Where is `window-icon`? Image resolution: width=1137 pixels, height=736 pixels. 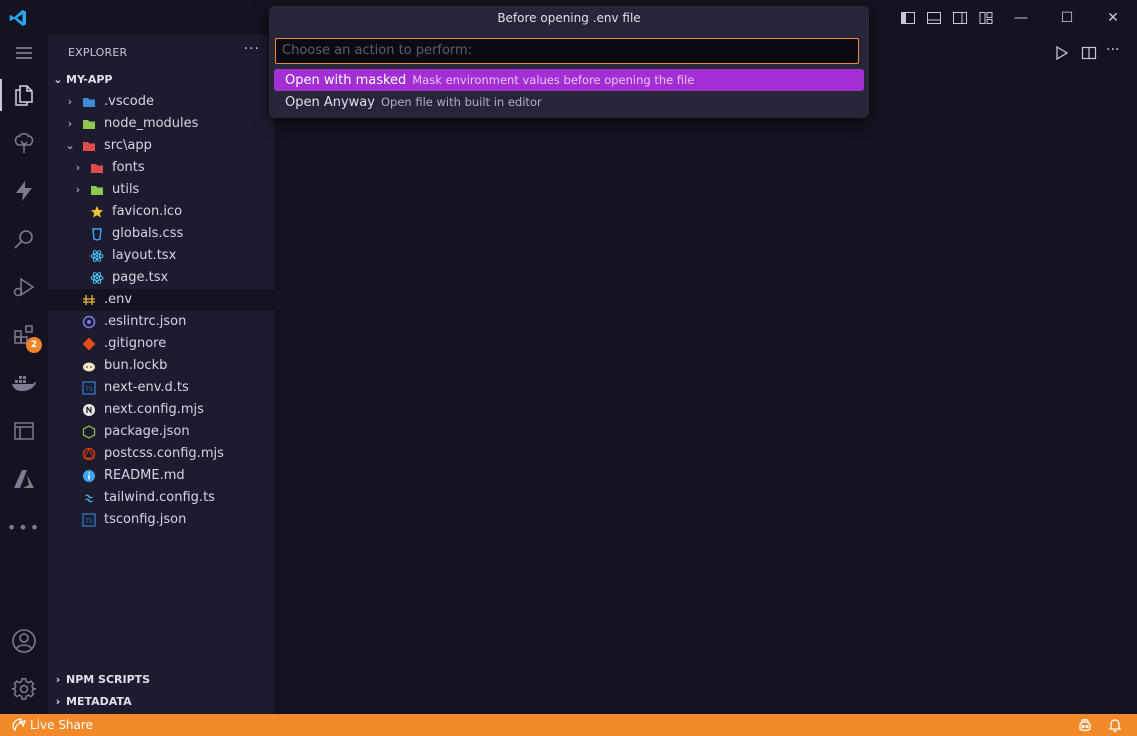 window-icon is located at coordinates (24, 431).